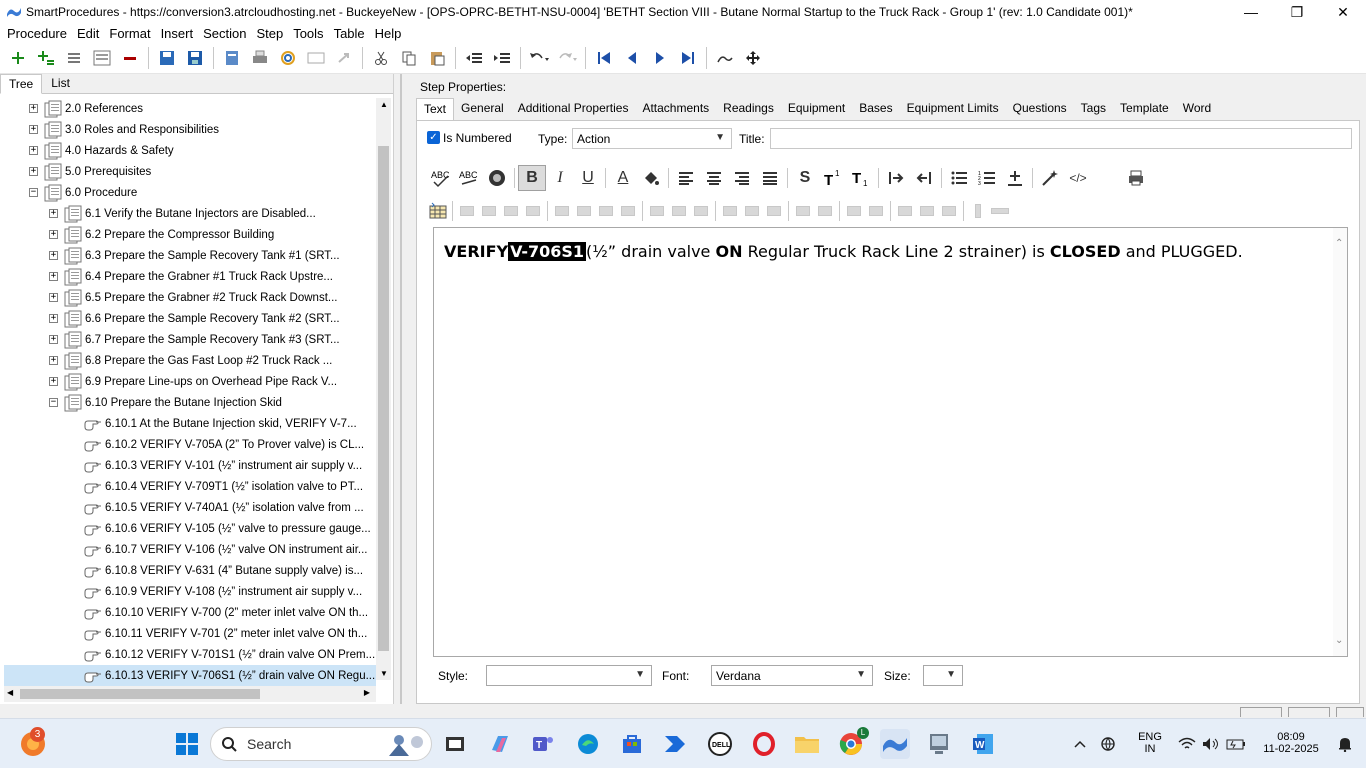  I want to click on menu-tools: Tools, so click(308, 33).